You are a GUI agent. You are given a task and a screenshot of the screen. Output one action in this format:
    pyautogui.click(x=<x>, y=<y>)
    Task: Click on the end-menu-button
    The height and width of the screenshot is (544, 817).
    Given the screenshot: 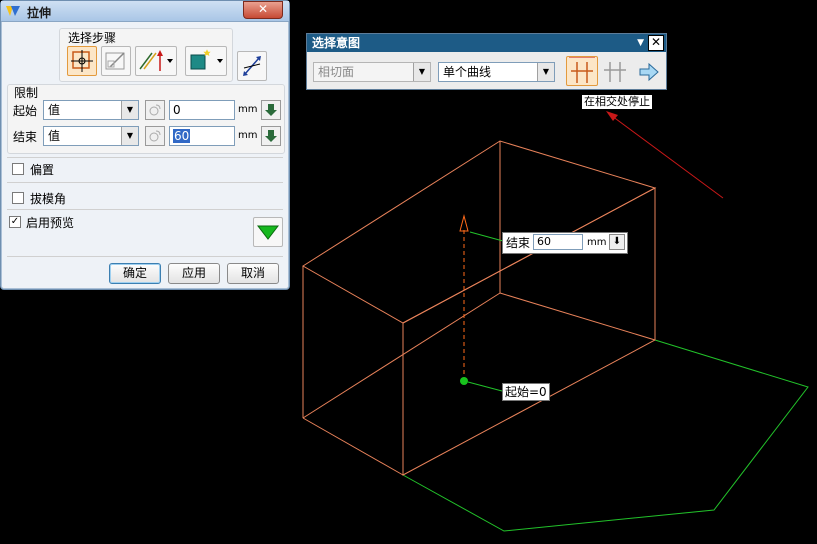 What is the action you would take?
    pyautogui.click(x=271, y=136)
    